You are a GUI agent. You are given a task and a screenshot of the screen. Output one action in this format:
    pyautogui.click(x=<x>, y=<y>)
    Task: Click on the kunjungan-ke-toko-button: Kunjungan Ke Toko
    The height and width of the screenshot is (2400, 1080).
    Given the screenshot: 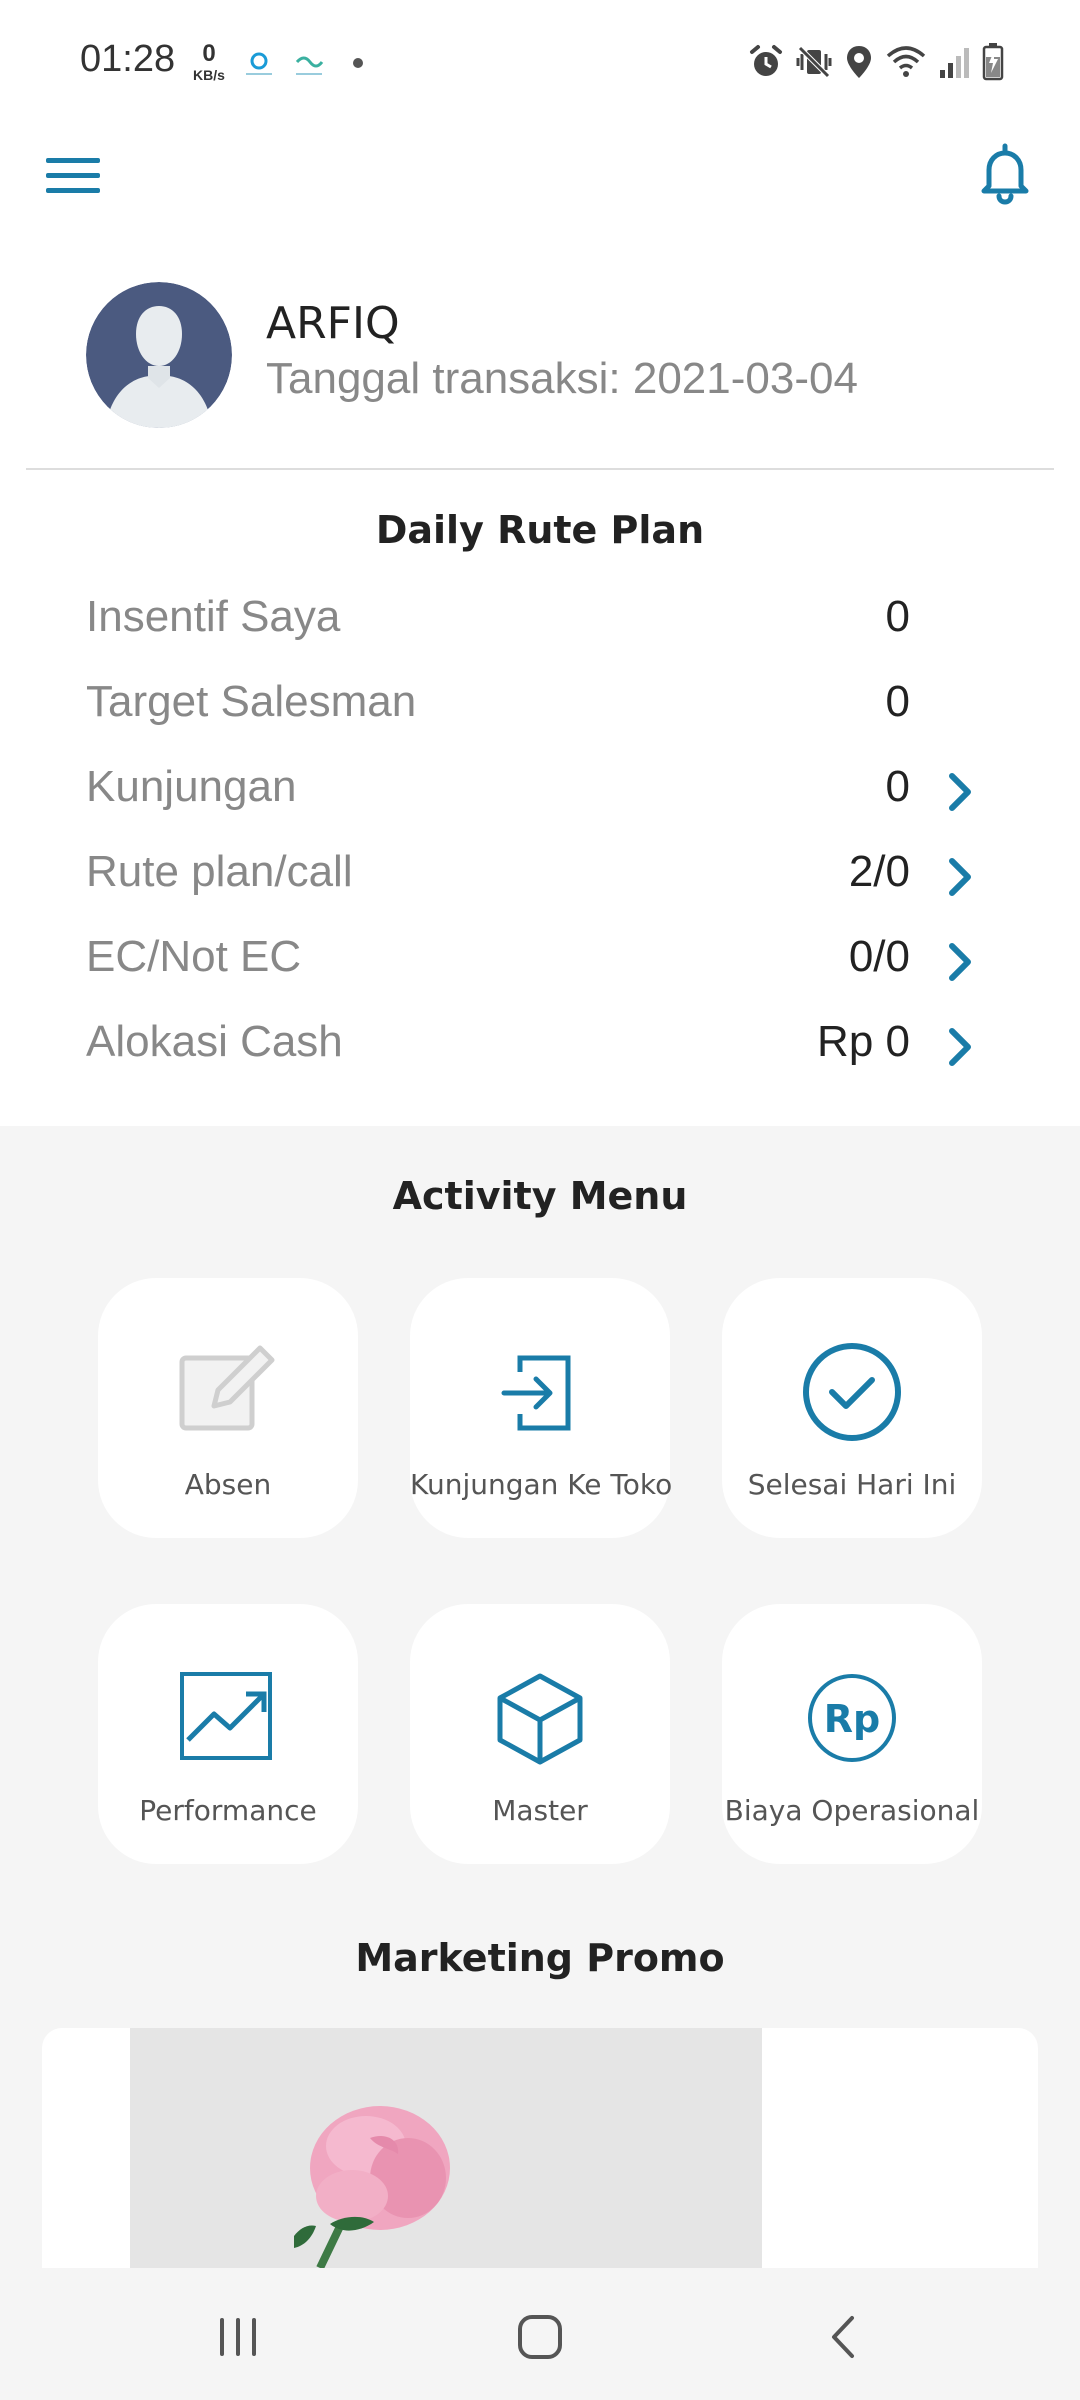 What is the action you would take?
    pyautogui.click(x=541, y=1408)
    